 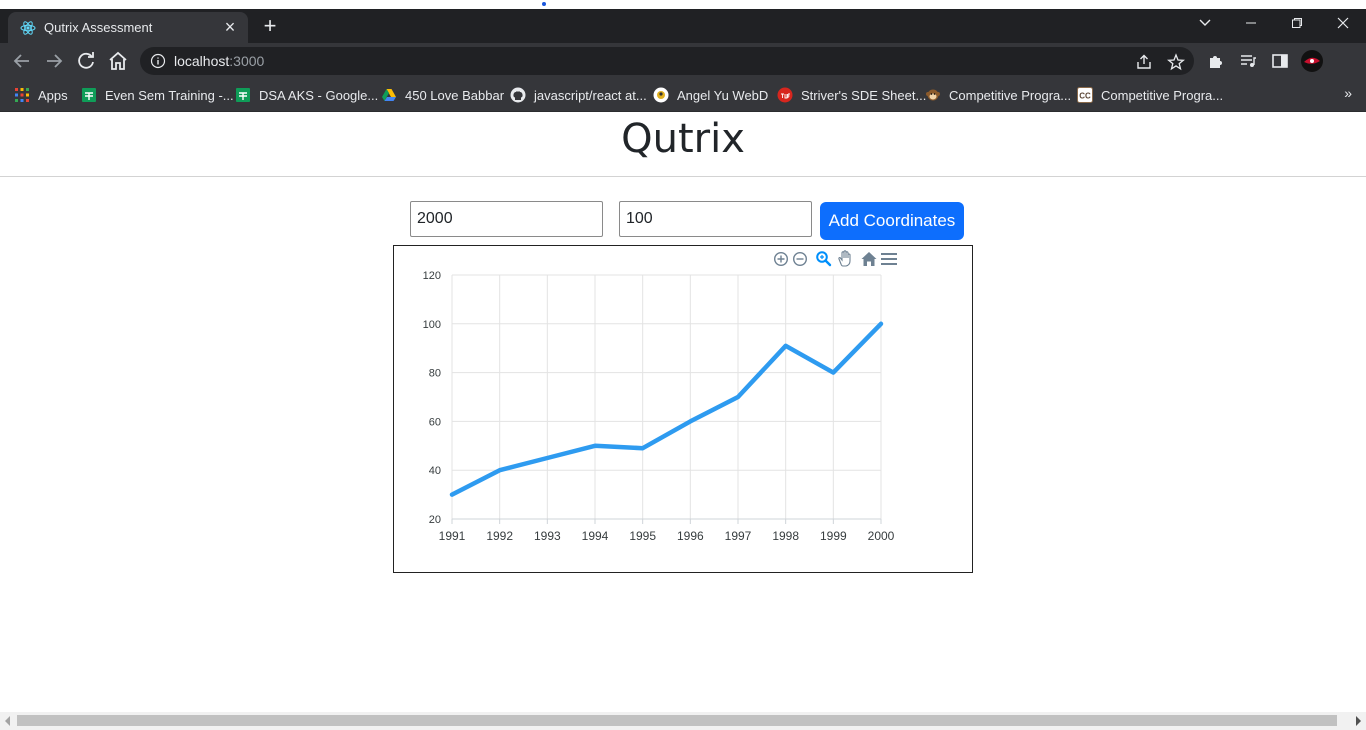 I want to click on y-tick-label: 20, so click(x=435, y=520).